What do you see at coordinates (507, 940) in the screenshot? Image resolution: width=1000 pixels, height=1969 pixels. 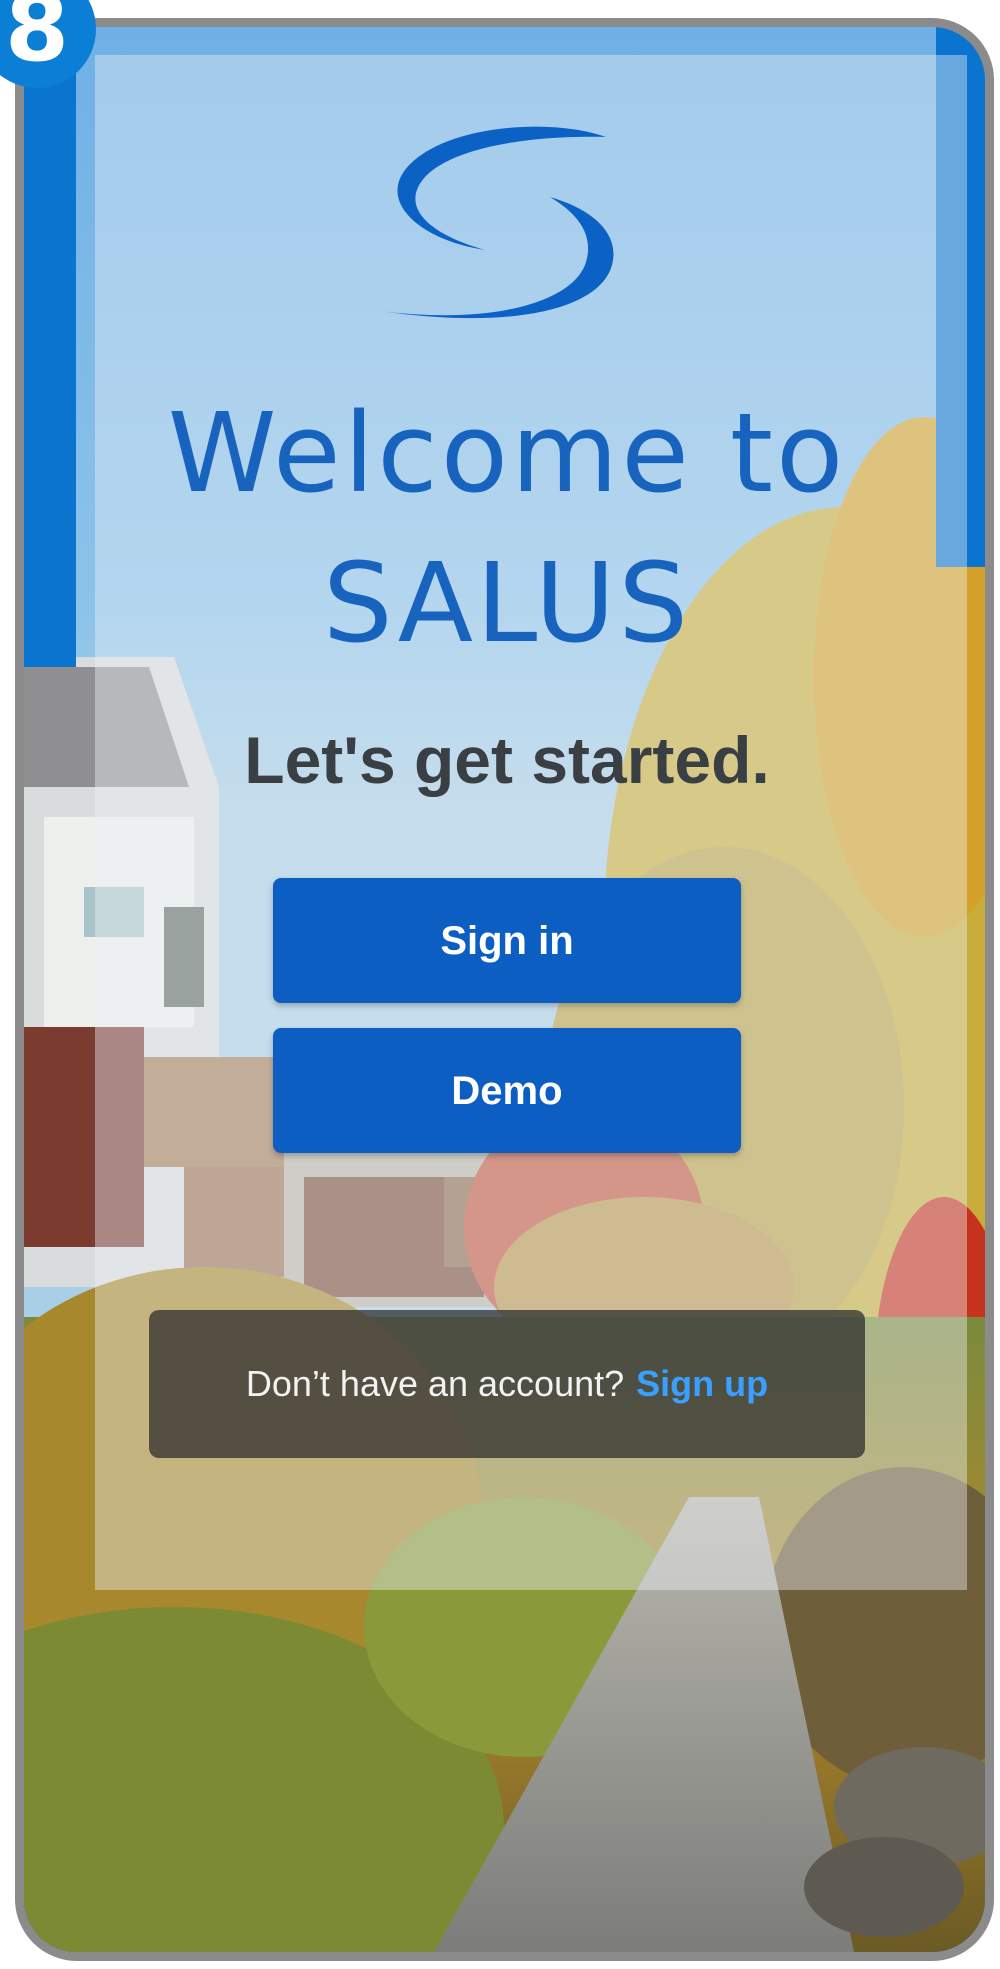 I see `sign-in-button: Sign in` at bounding box center [507, 940].